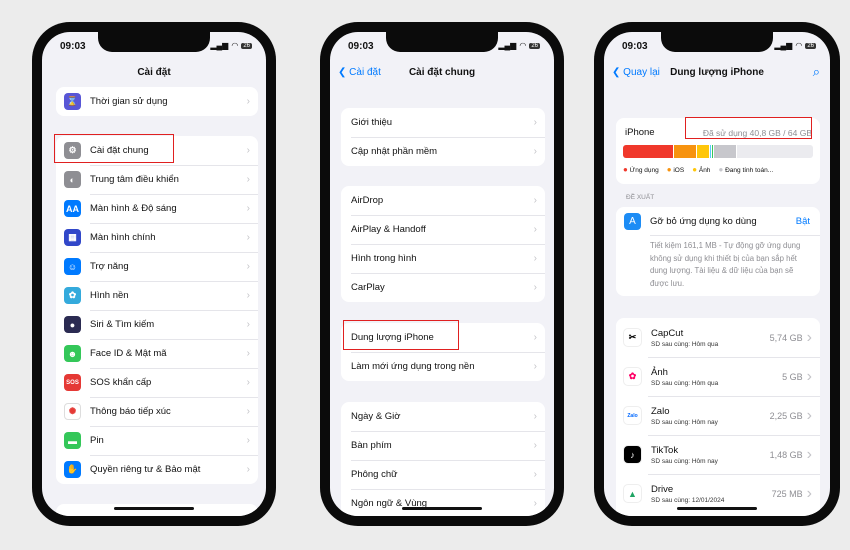  Describe the element at coordinates (367, 200) in the screenshot. I see `settings-item-label: AirDrop` at that location.